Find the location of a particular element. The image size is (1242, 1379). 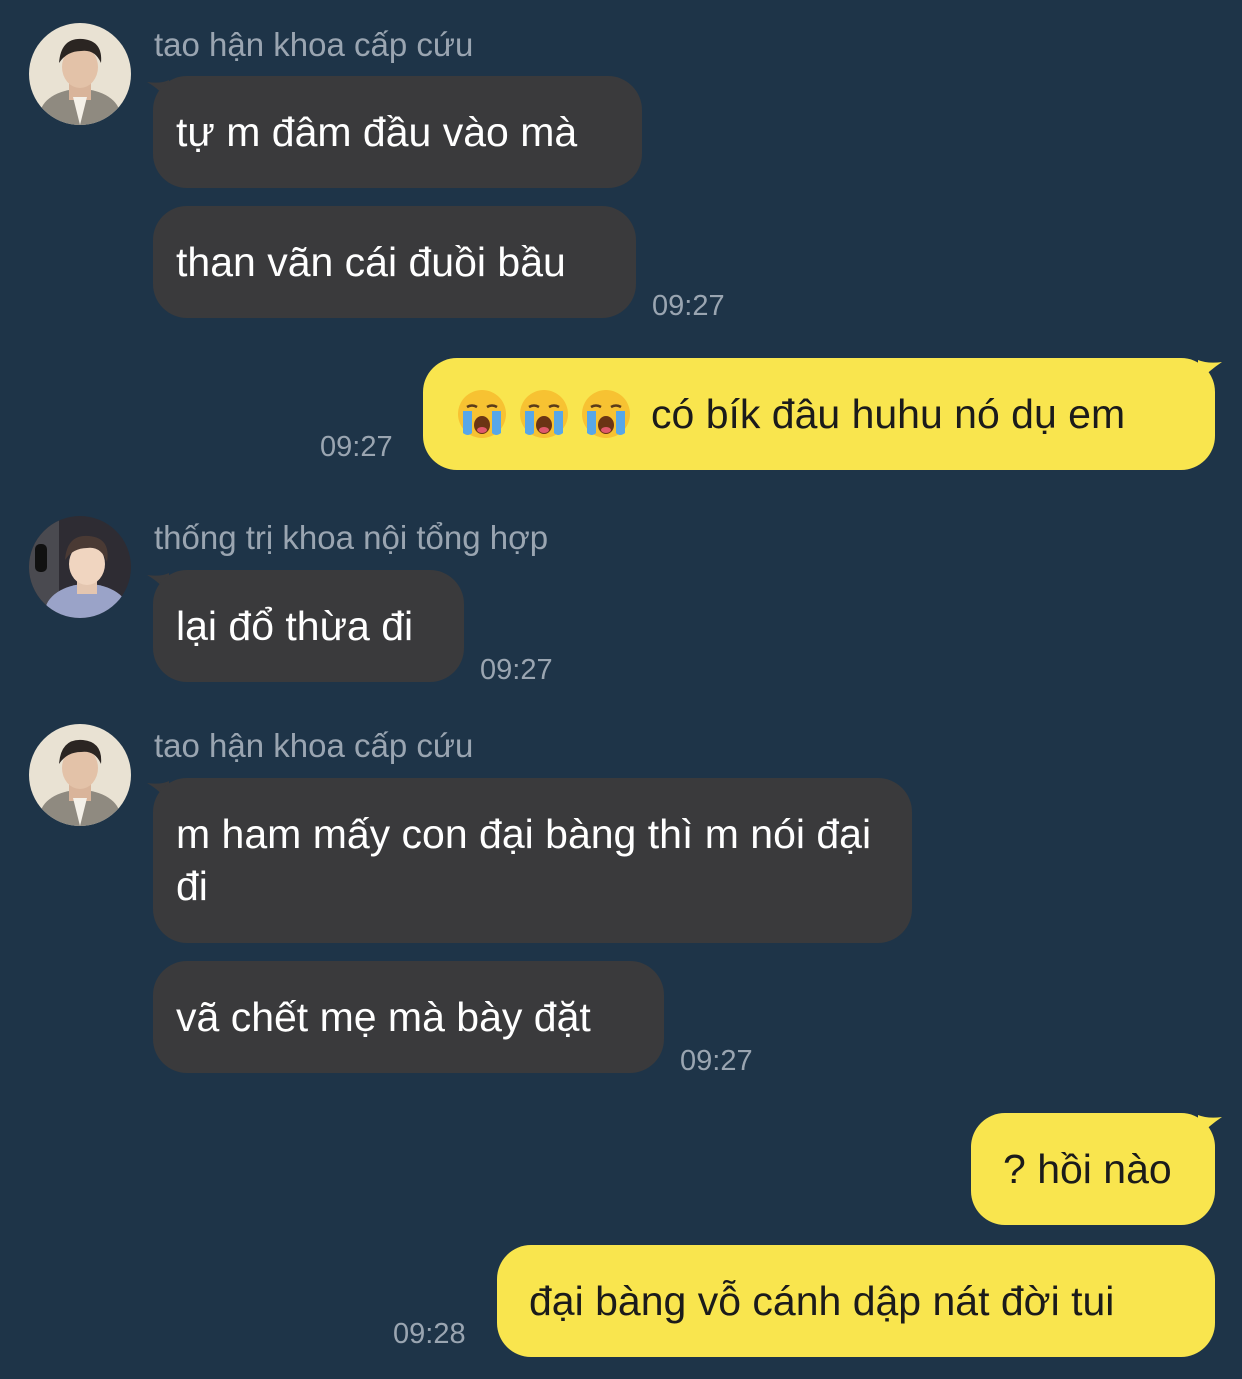

message-bubble: tự m đâm đầu vào mà is located at coordinates (397, 132).